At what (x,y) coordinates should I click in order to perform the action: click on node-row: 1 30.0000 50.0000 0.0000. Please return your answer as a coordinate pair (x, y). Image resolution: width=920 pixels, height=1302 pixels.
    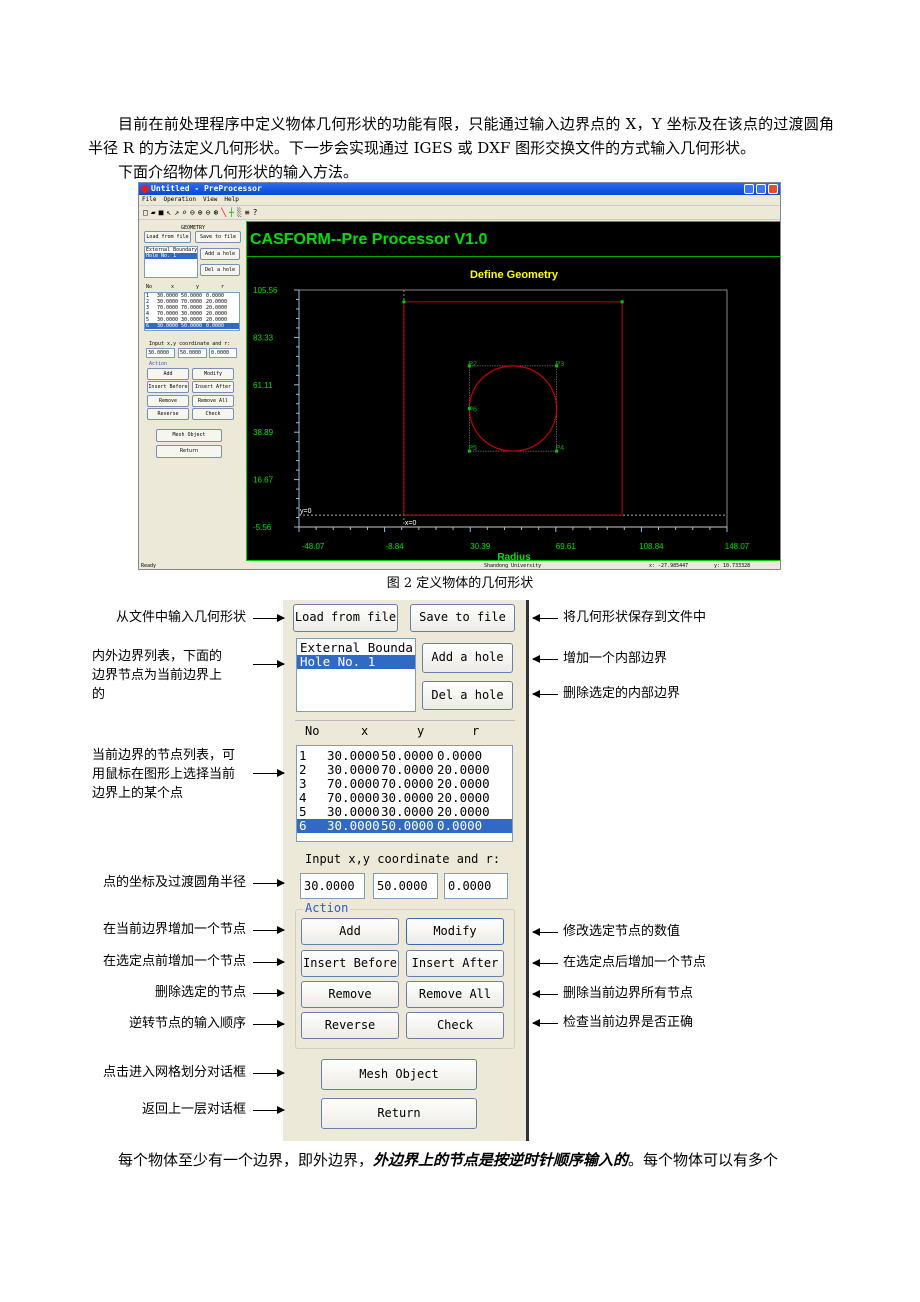
    Looking at the image, I should click on (404, 756).